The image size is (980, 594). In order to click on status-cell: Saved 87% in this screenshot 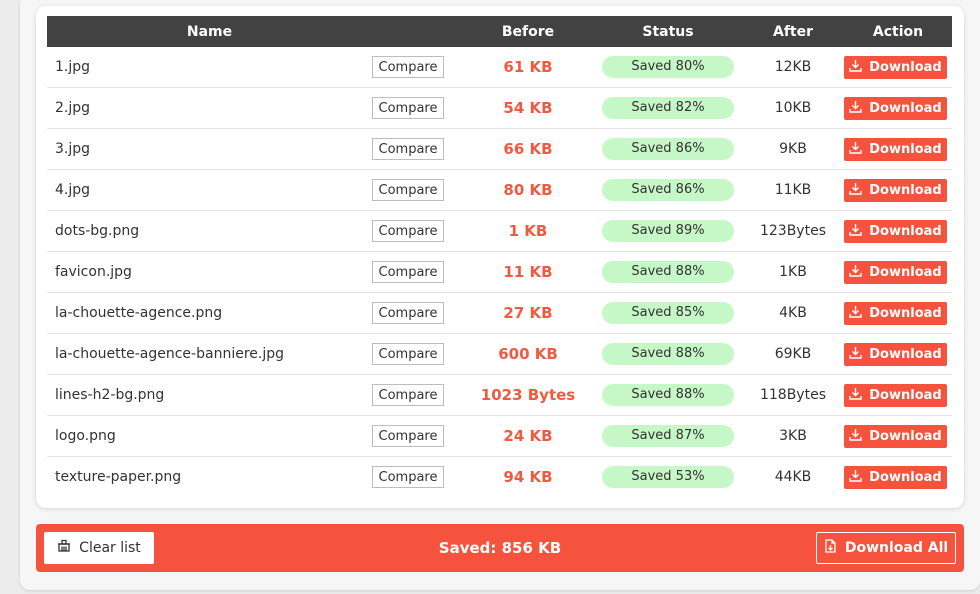, I will do `click(668, 436)`.